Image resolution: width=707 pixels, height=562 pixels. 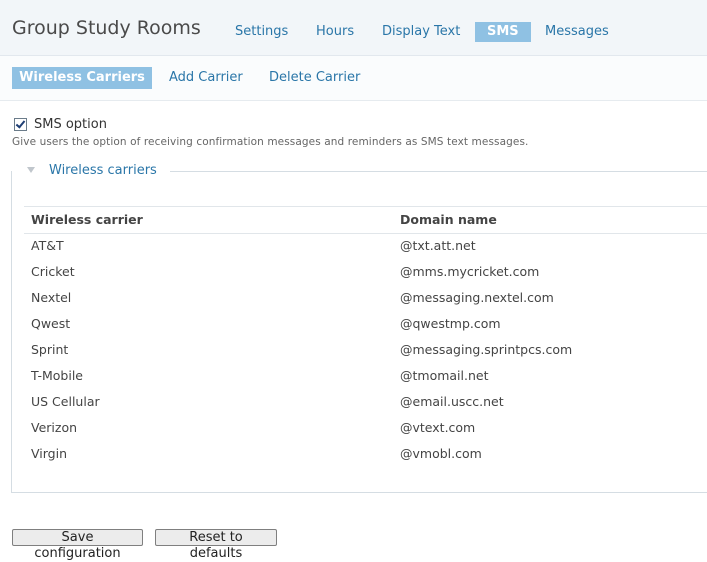 What do you see at coordinates (448, 219) in the screenshot?
I see `column-header-domain: Domain name` at bounding box center [448, 219].